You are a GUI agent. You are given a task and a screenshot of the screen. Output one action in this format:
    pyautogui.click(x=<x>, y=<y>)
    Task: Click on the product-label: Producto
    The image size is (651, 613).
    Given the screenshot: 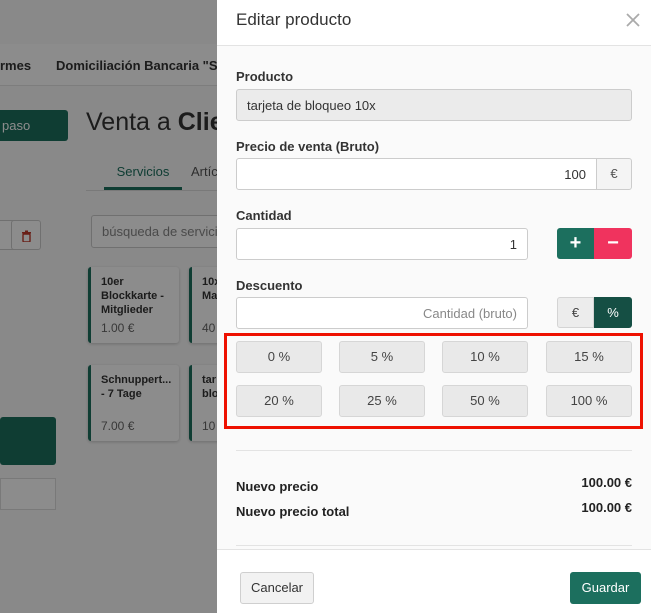 What is the action you would take?
    pyautogui.click(x=265, y=76)
    